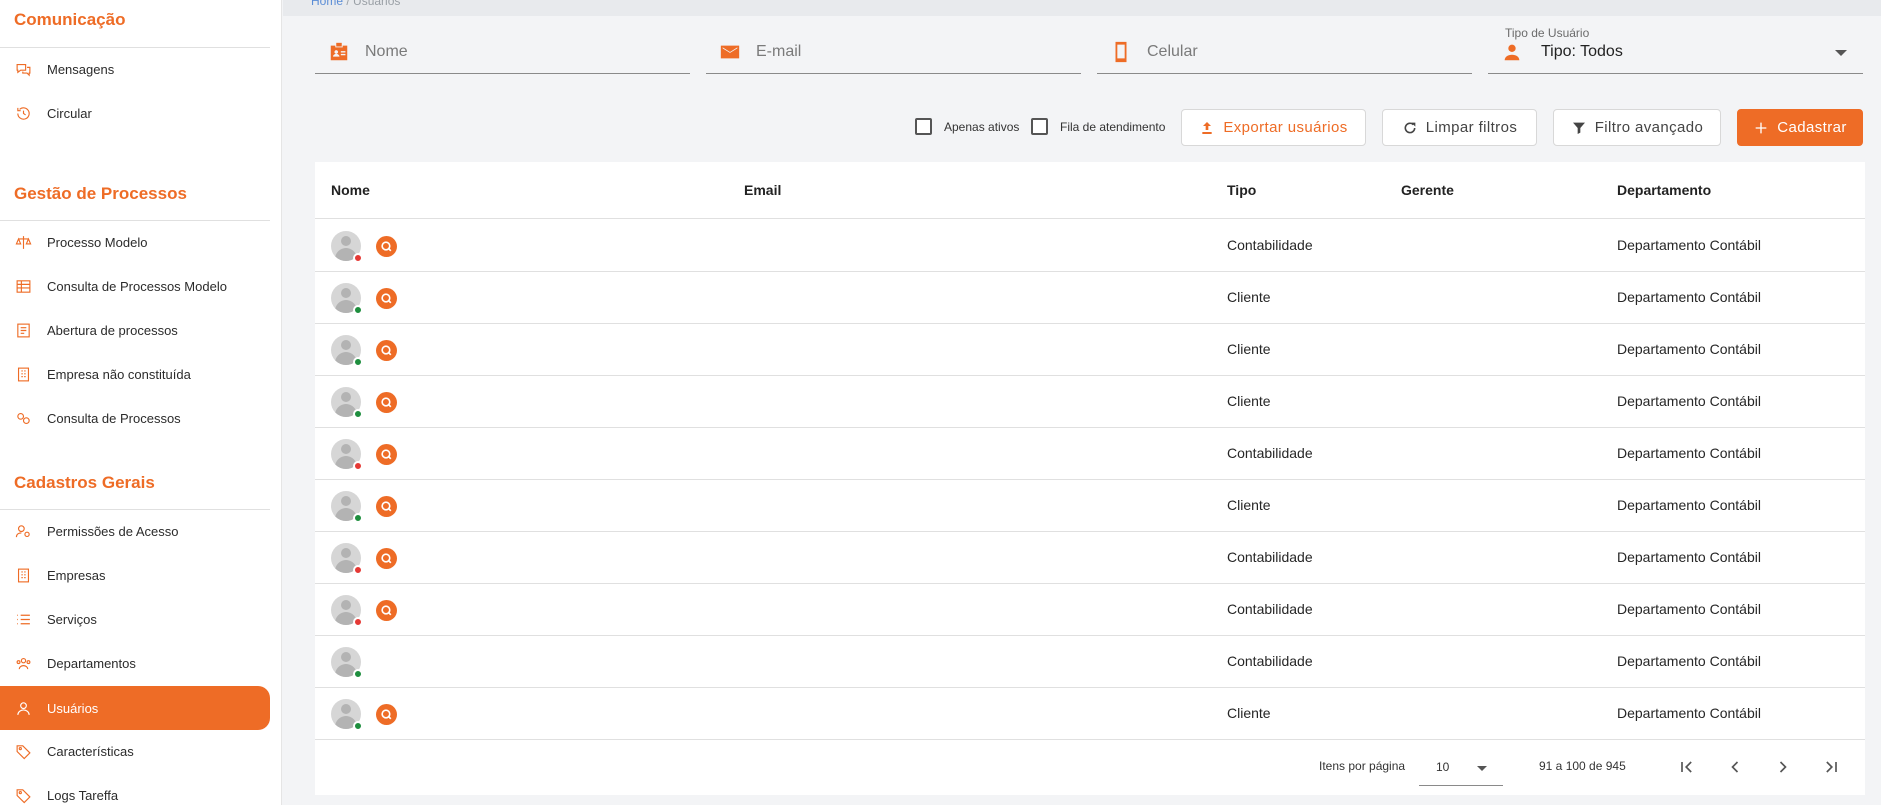 This screenshot has height=805, width=1881. I want to click on checkbox-label: Fila de atendimento, so click(1113, 126).